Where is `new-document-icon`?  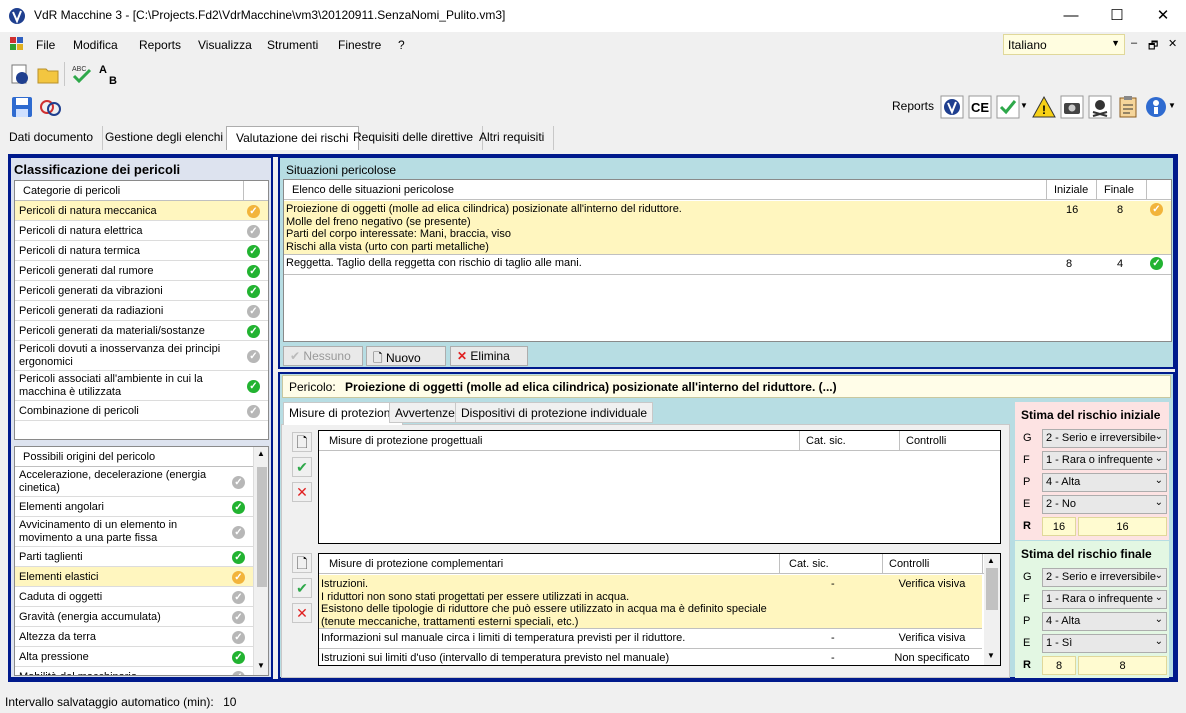
new-document-icon is located at coordinates (20, 74).